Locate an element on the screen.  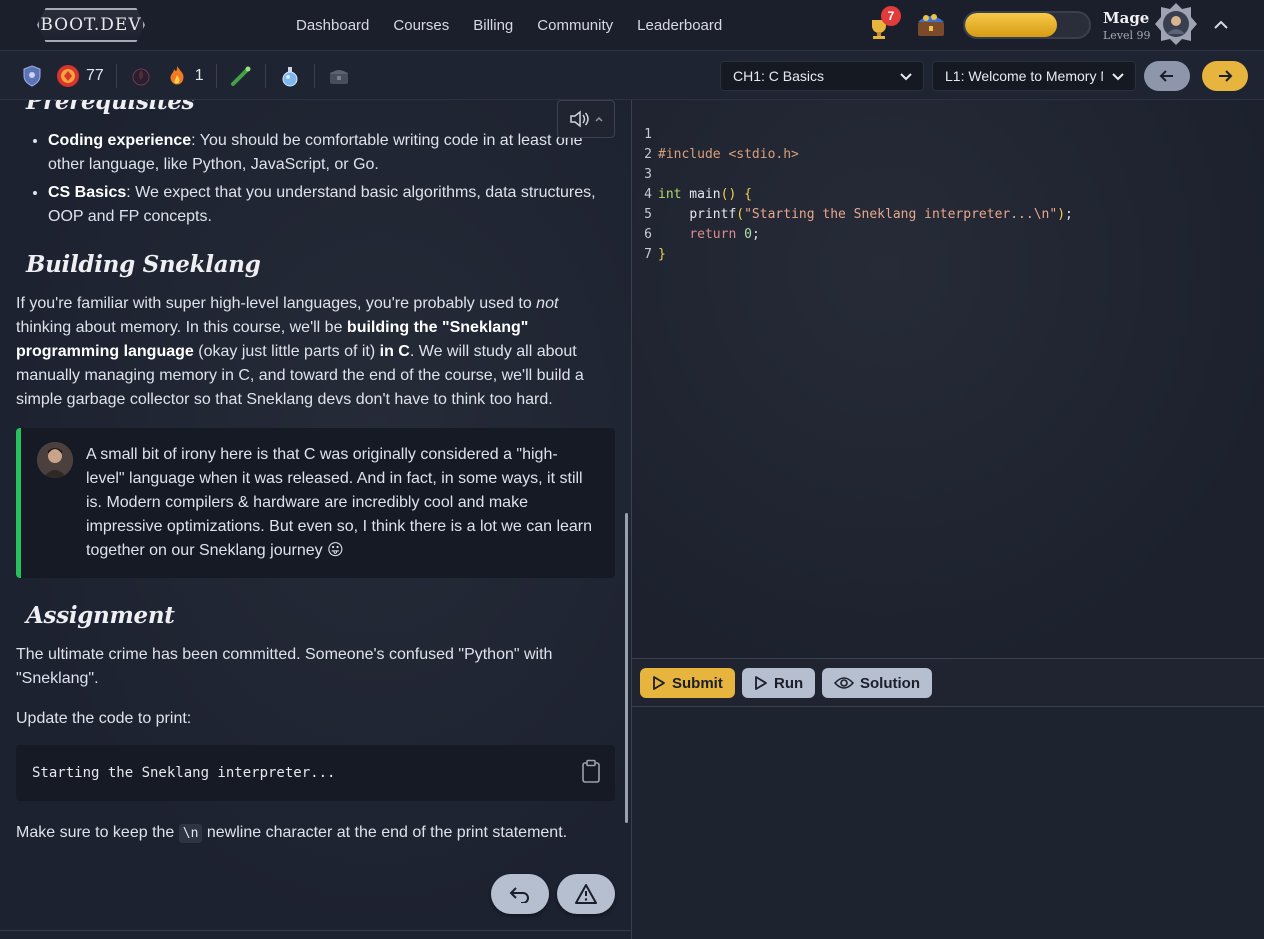
wand-stat is located at coordinates (241, 76).